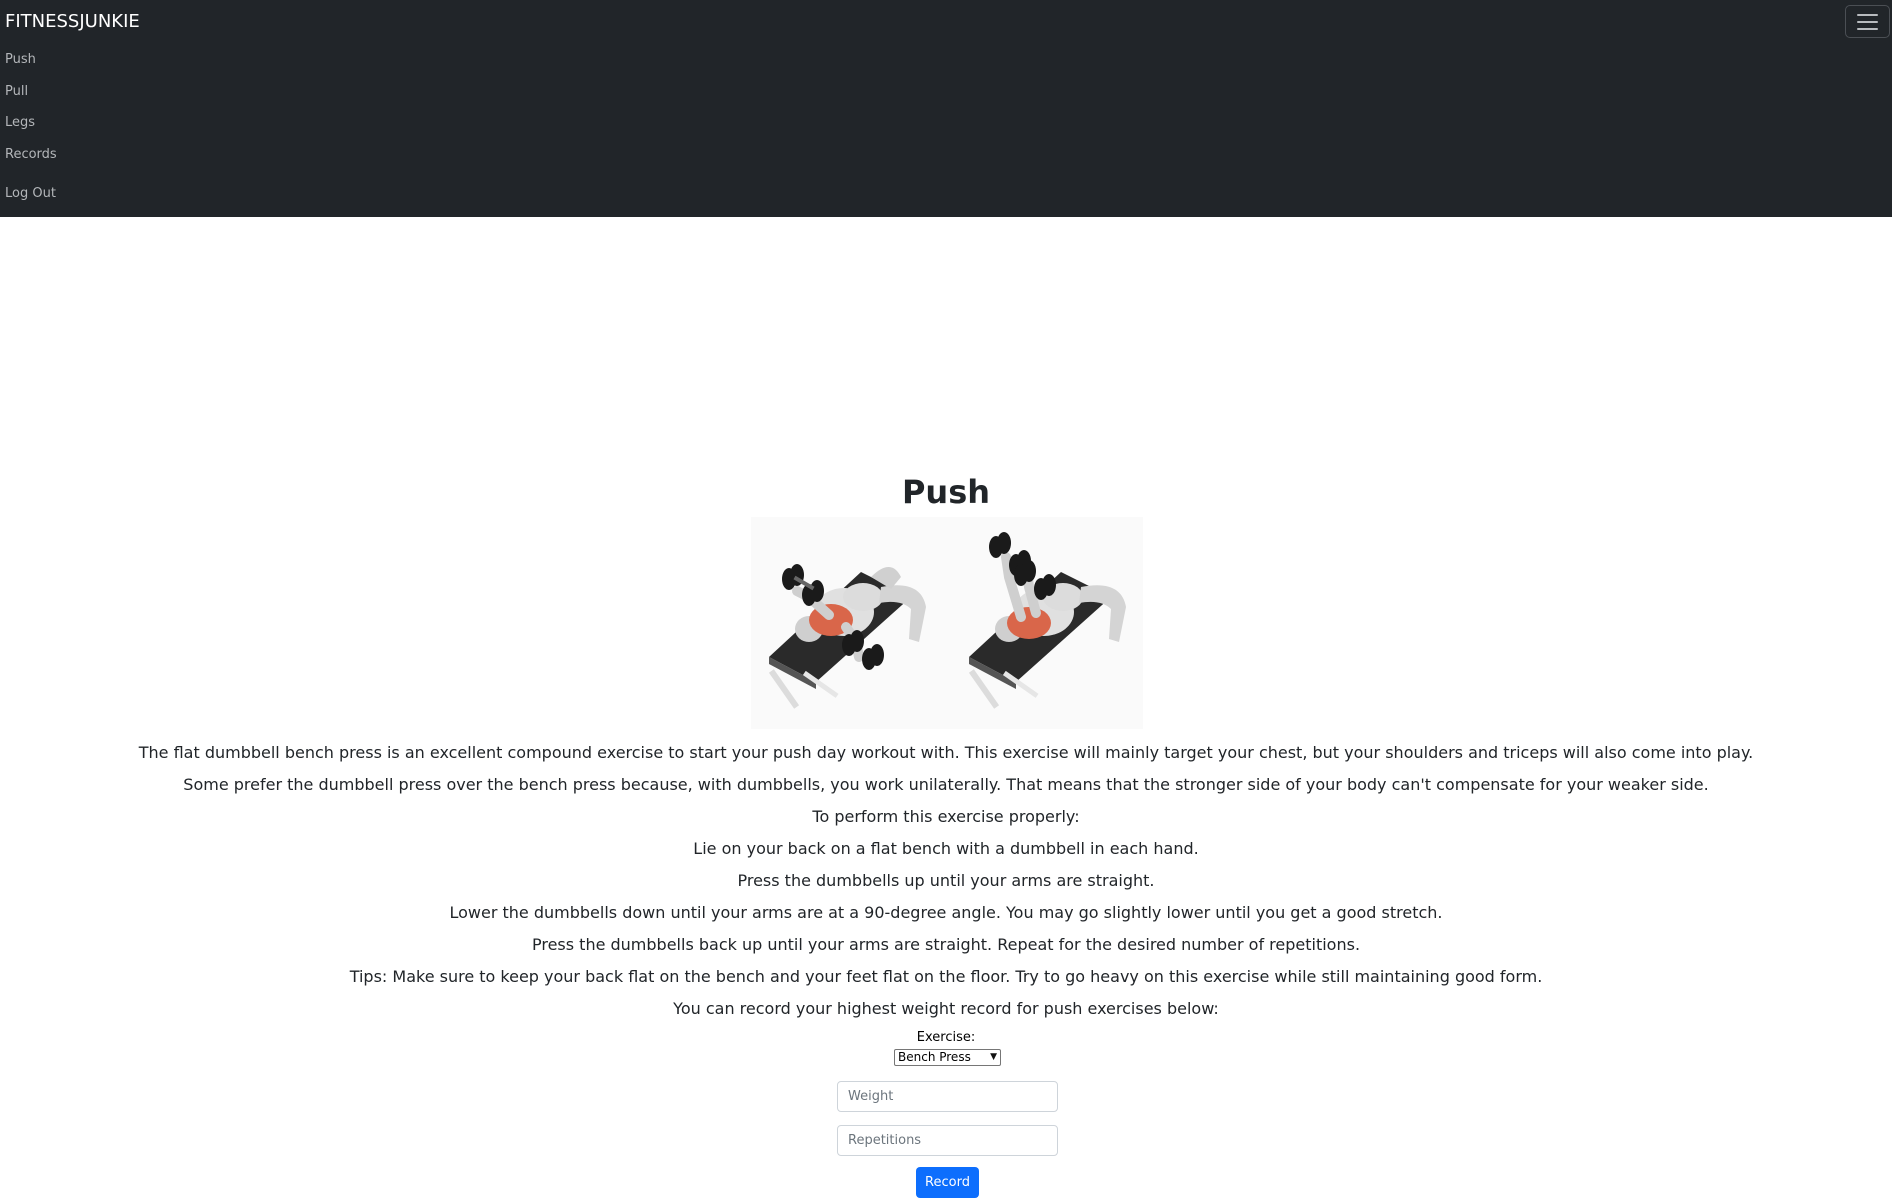  What do you see at coordinates (934, 1057) in the screenshot?
I see `exercise-select-value: Bench Press` at bounding box center [934, 1057].